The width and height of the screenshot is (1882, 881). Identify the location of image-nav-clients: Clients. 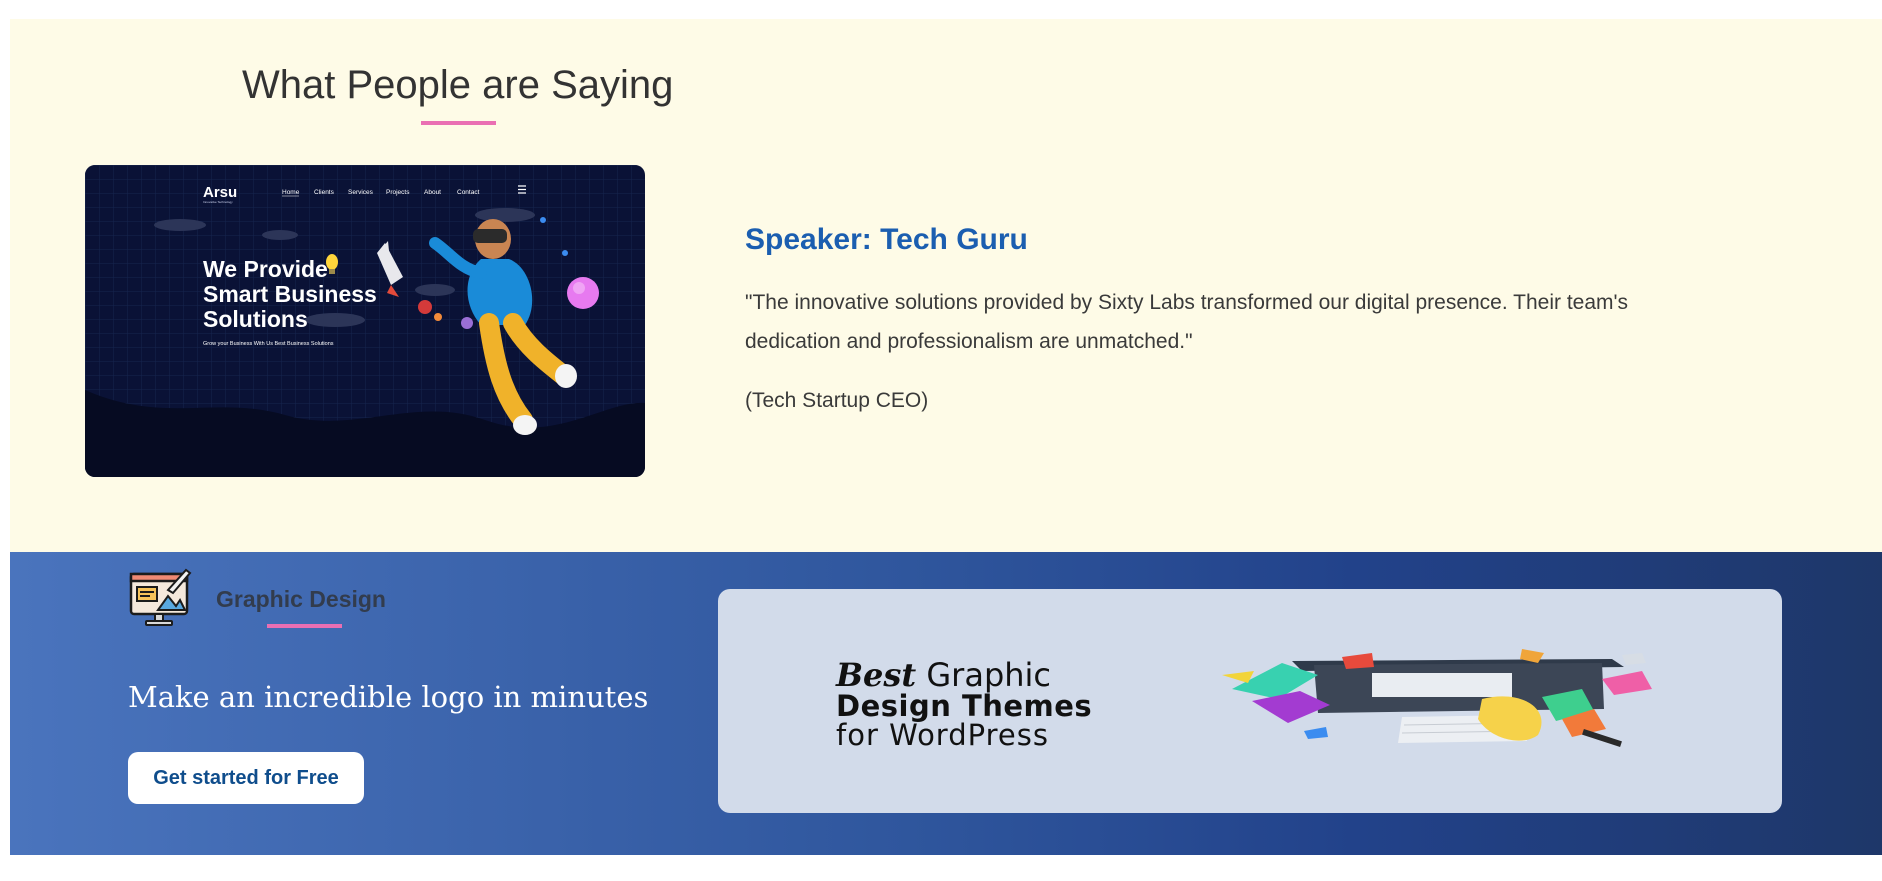
(324, 192).